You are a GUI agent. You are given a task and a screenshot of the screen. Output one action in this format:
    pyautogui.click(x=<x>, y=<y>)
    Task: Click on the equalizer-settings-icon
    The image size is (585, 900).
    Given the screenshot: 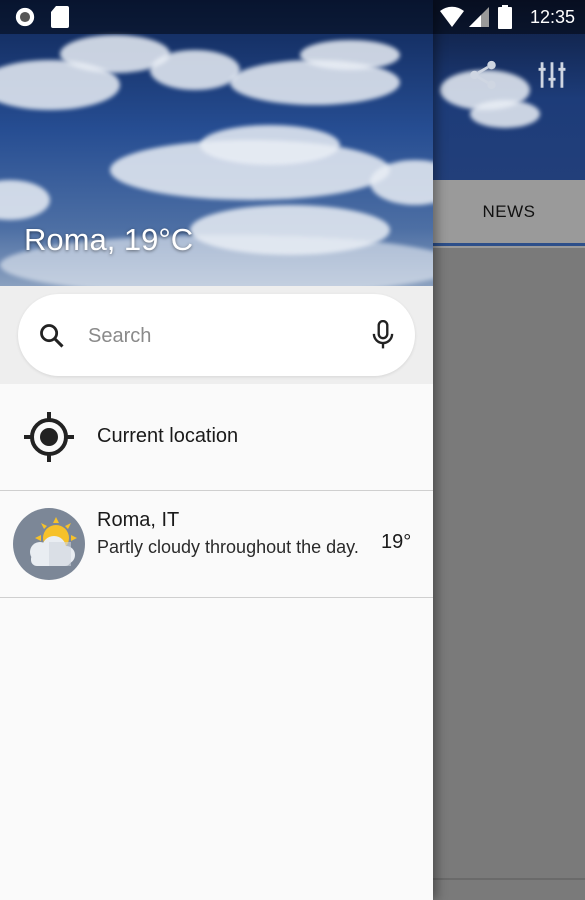 What is the action you would take?
    pyautogui.click(x=552, y=75)
    